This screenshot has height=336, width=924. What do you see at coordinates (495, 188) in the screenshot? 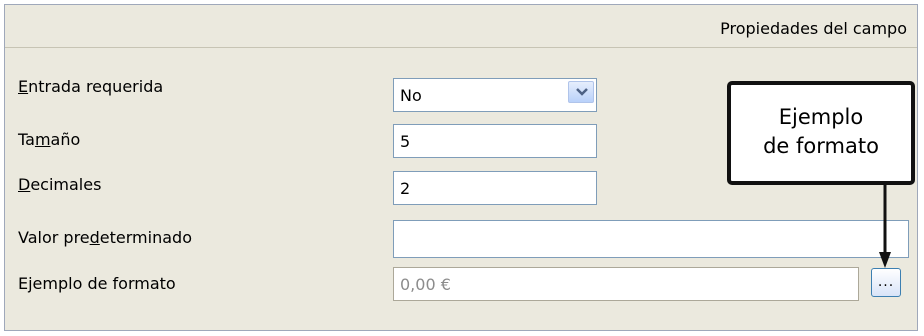
I see `decimales-field: 2` at bounding box center [495, 188].